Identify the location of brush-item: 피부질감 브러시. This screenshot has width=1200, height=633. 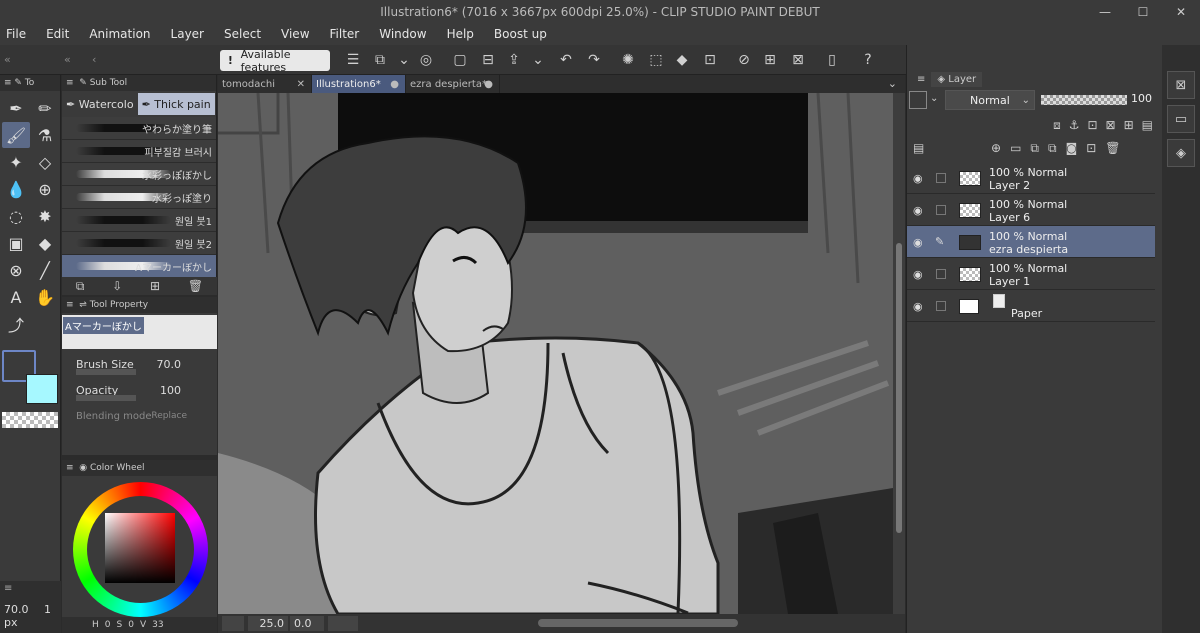
(139, 151).